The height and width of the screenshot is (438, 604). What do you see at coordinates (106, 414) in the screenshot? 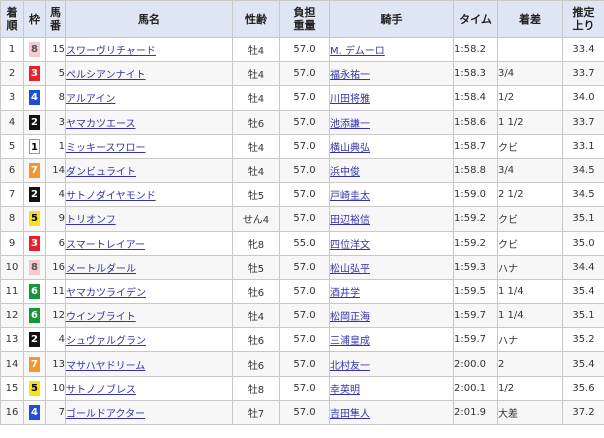
I see `horse-name-link: ゴールドアクター` at bounding box center [106, 414].